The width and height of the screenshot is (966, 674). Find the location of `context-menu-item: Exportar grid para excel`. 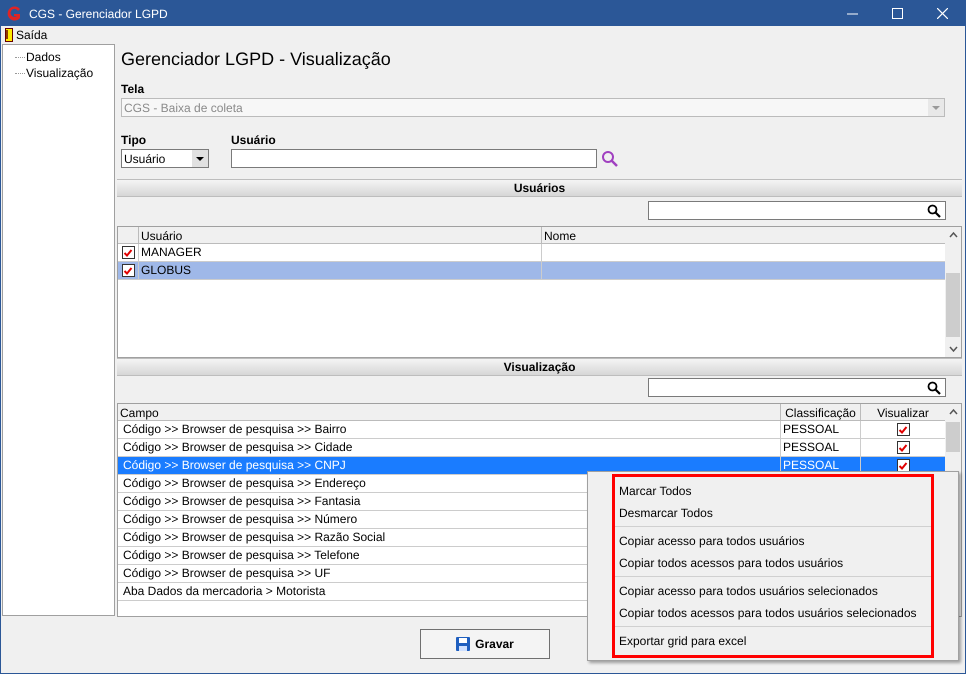

context-menu-item: Exportar grid para excel is located at coordinates (773, 641).